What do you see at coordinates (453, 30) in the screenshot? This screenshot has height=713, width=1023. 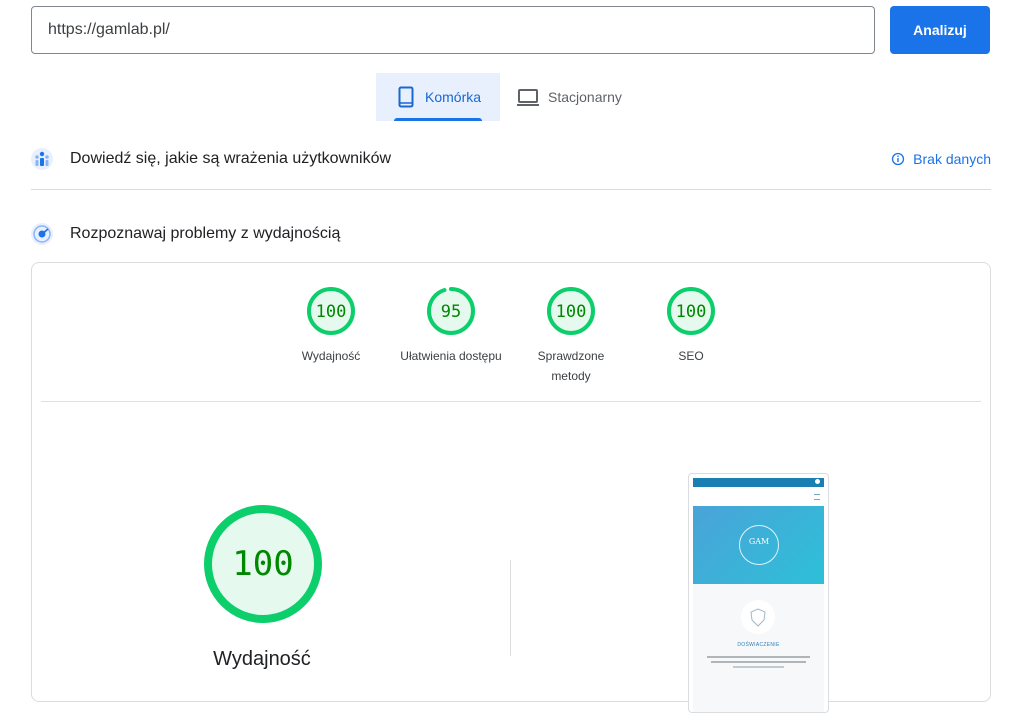 I see `url-input` at bounding box center [453, 30].